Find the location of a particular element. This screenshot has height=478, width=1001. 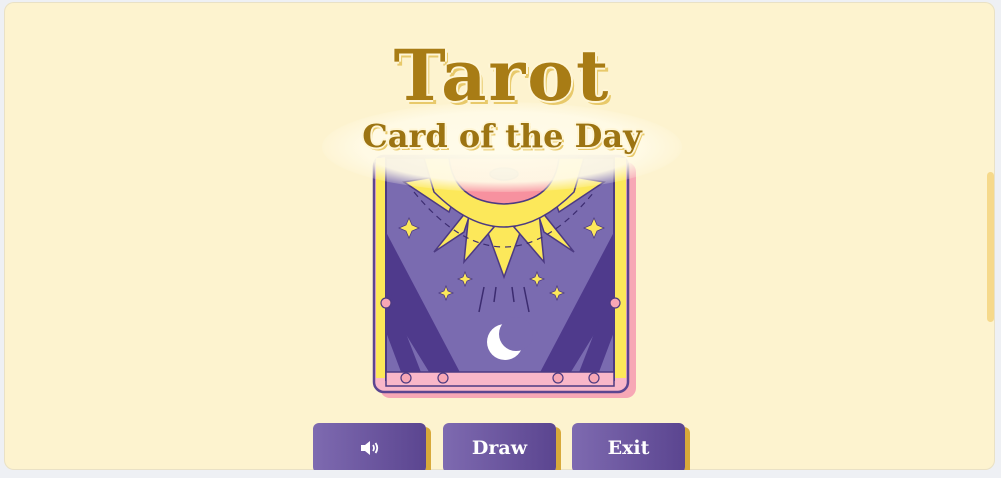

speaker-volume-icon is located at coordinates (369, 448).